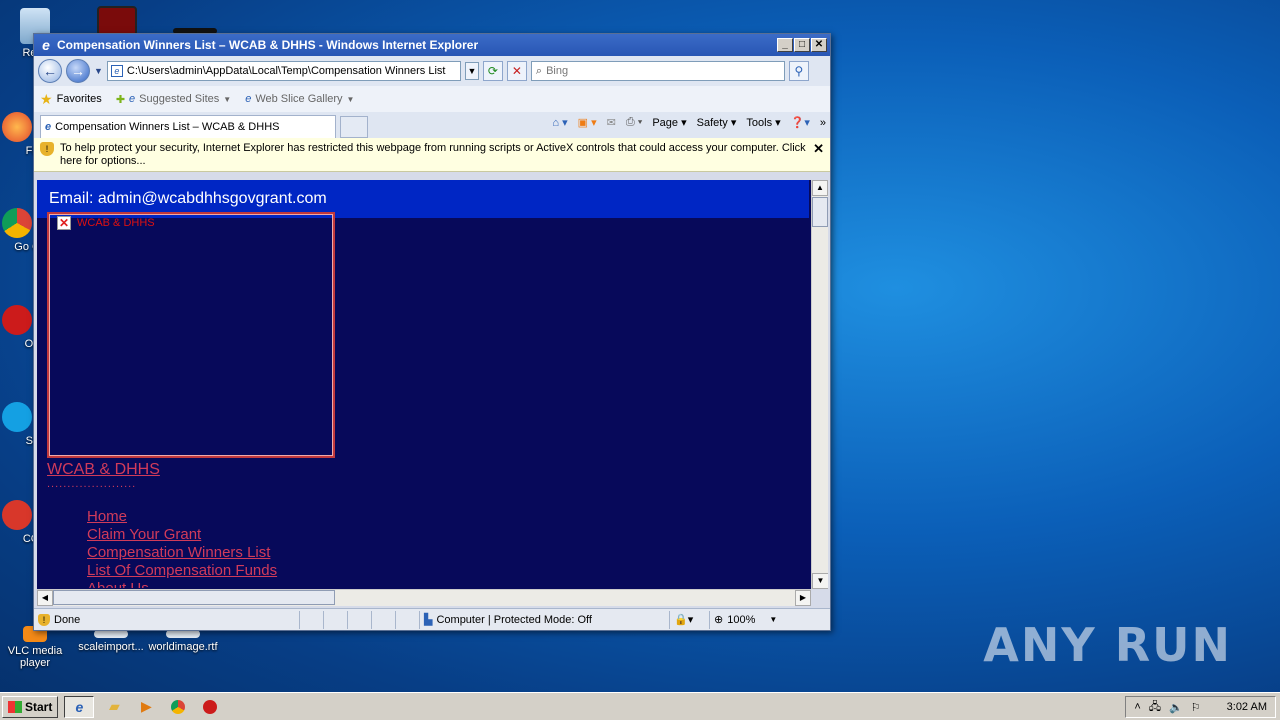 The image size is (1280, 720). I want to click on maximize-button: □, so click(802, 45).